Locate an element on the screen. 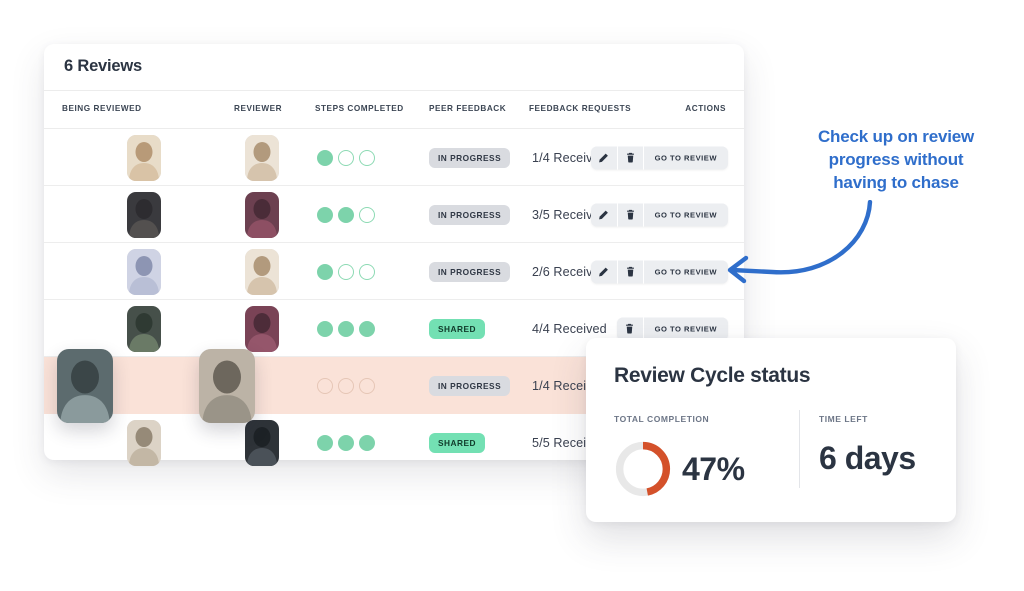 This screenshot has width=1024, height=591. status-card-title: Review Cycle status is located at coordinates (712, 375).